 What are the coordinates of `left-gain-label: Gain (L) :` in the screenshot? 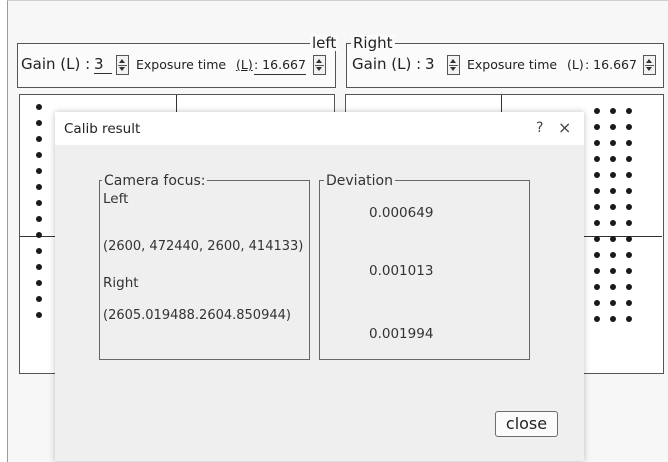 It's located at (56, 64).